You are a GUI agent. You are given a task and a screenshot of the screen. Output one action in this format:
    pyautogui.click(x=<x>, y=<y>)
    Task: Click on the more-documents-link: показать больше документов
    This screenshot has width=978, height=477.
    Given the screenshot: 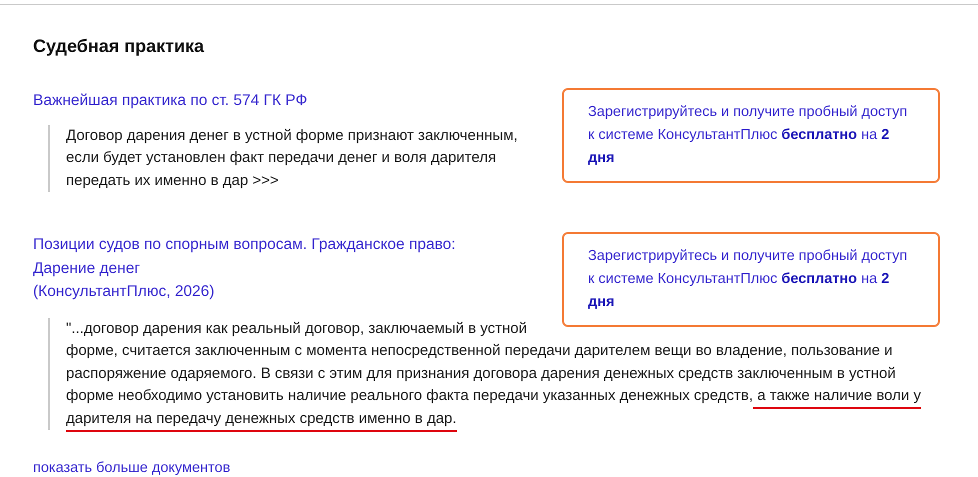 What is the action you would take?
    pyautogui.click(x=131, y=467)
    